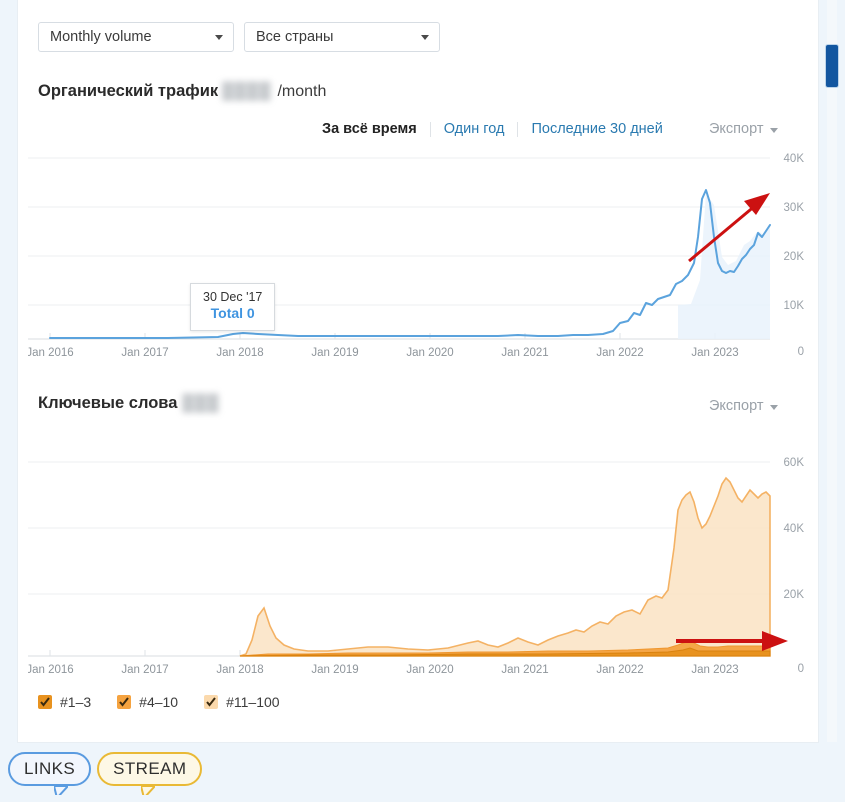 Image resolution: width=845 pixels, height=802 pixels. What do you see at coordinates (247, 91) in the screenshot?
I see `organic-traffic-blurred-value: ████` at bounding box center [247, 91].